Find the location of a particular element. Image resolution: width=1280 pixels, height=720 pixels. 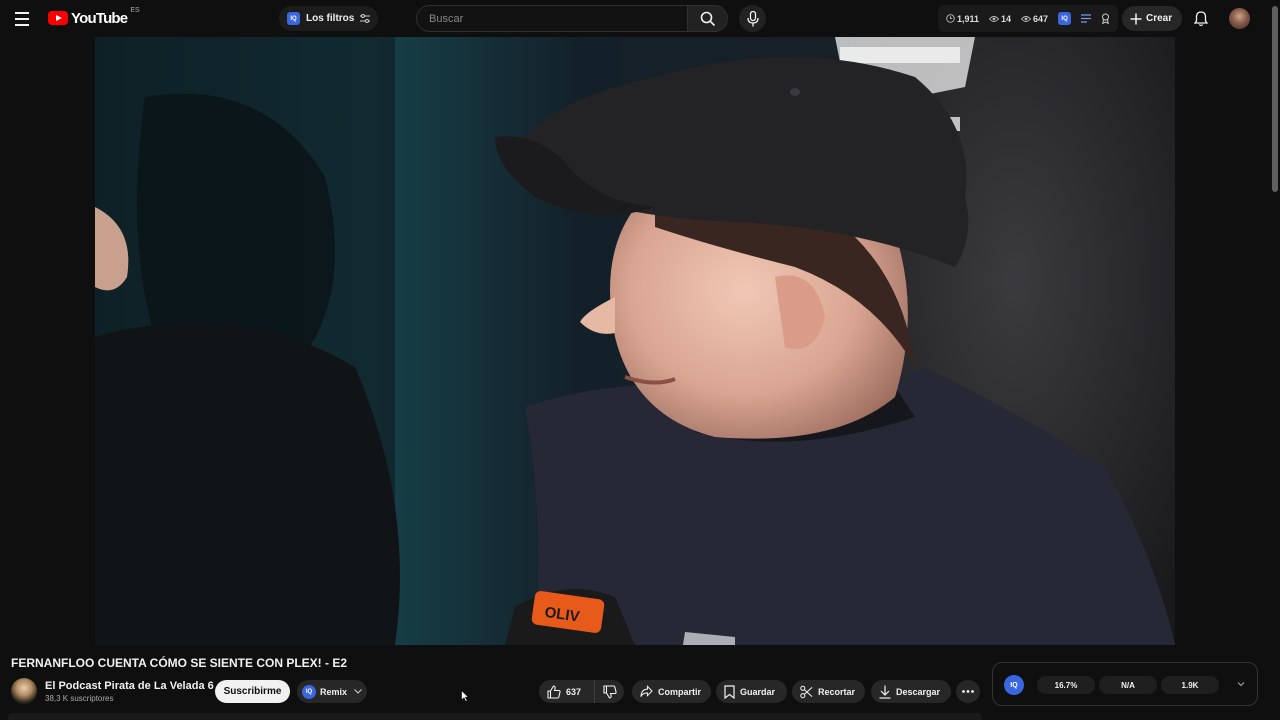

iq-metric-engagement: 16.7% is located at coordinates (1066, 685).